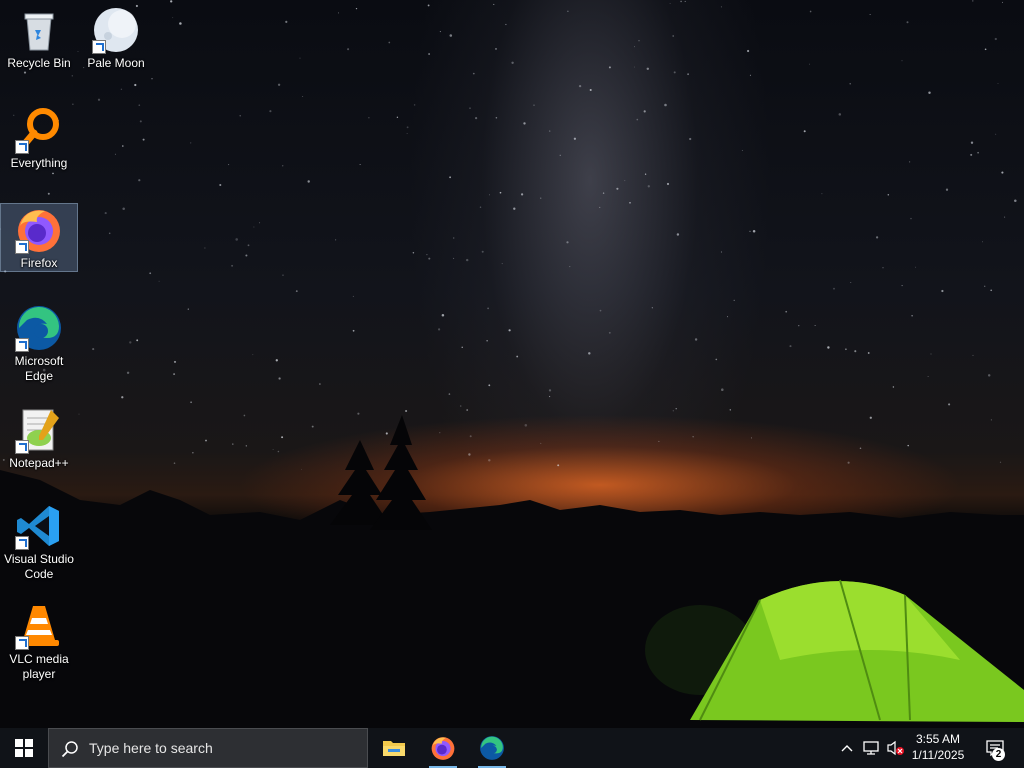  Describe the element at coordinates (39, 463) in the screenshot. I see `desktop-icon-label: Notepad++` at that location.